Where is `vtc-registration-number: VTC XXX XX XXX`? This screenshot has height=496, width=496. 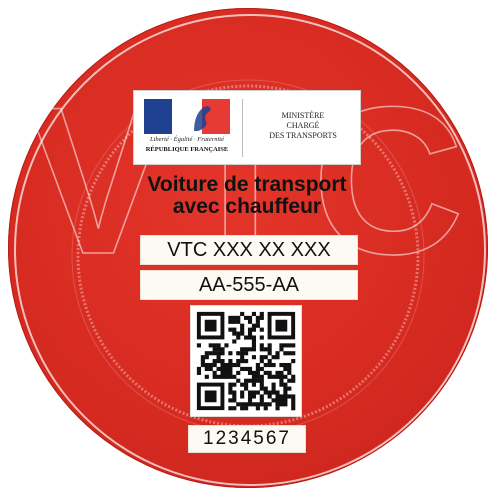
vtc-registration-number: VTC XXX XX XXX is located at coordinates (249, 250).